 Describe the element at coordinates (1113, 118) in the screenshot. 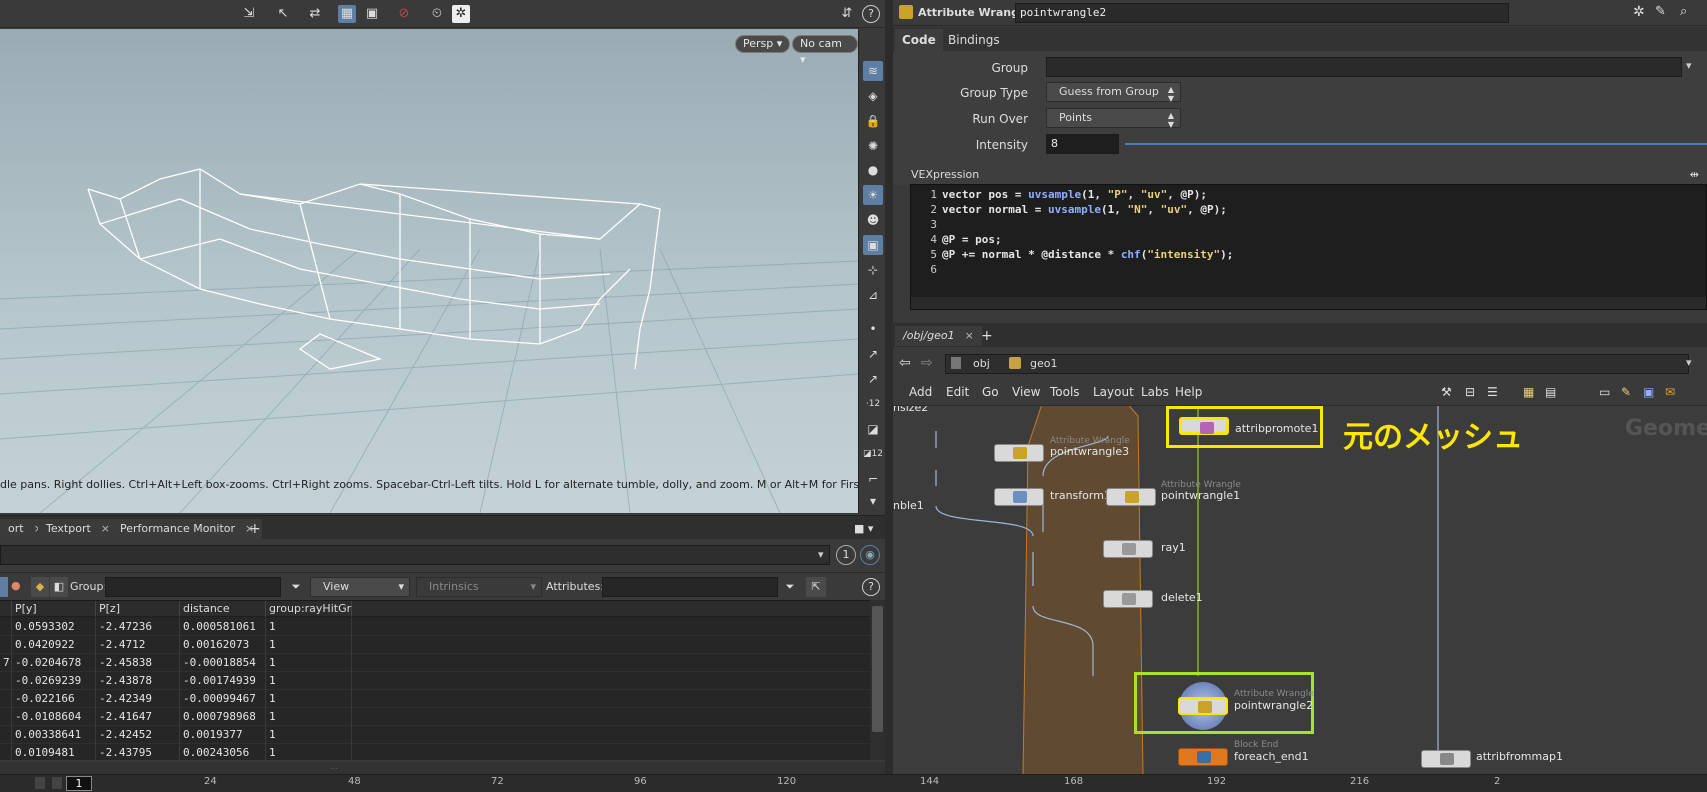

I see `run-over-dropdown: Points ▲ ▼` at that location.